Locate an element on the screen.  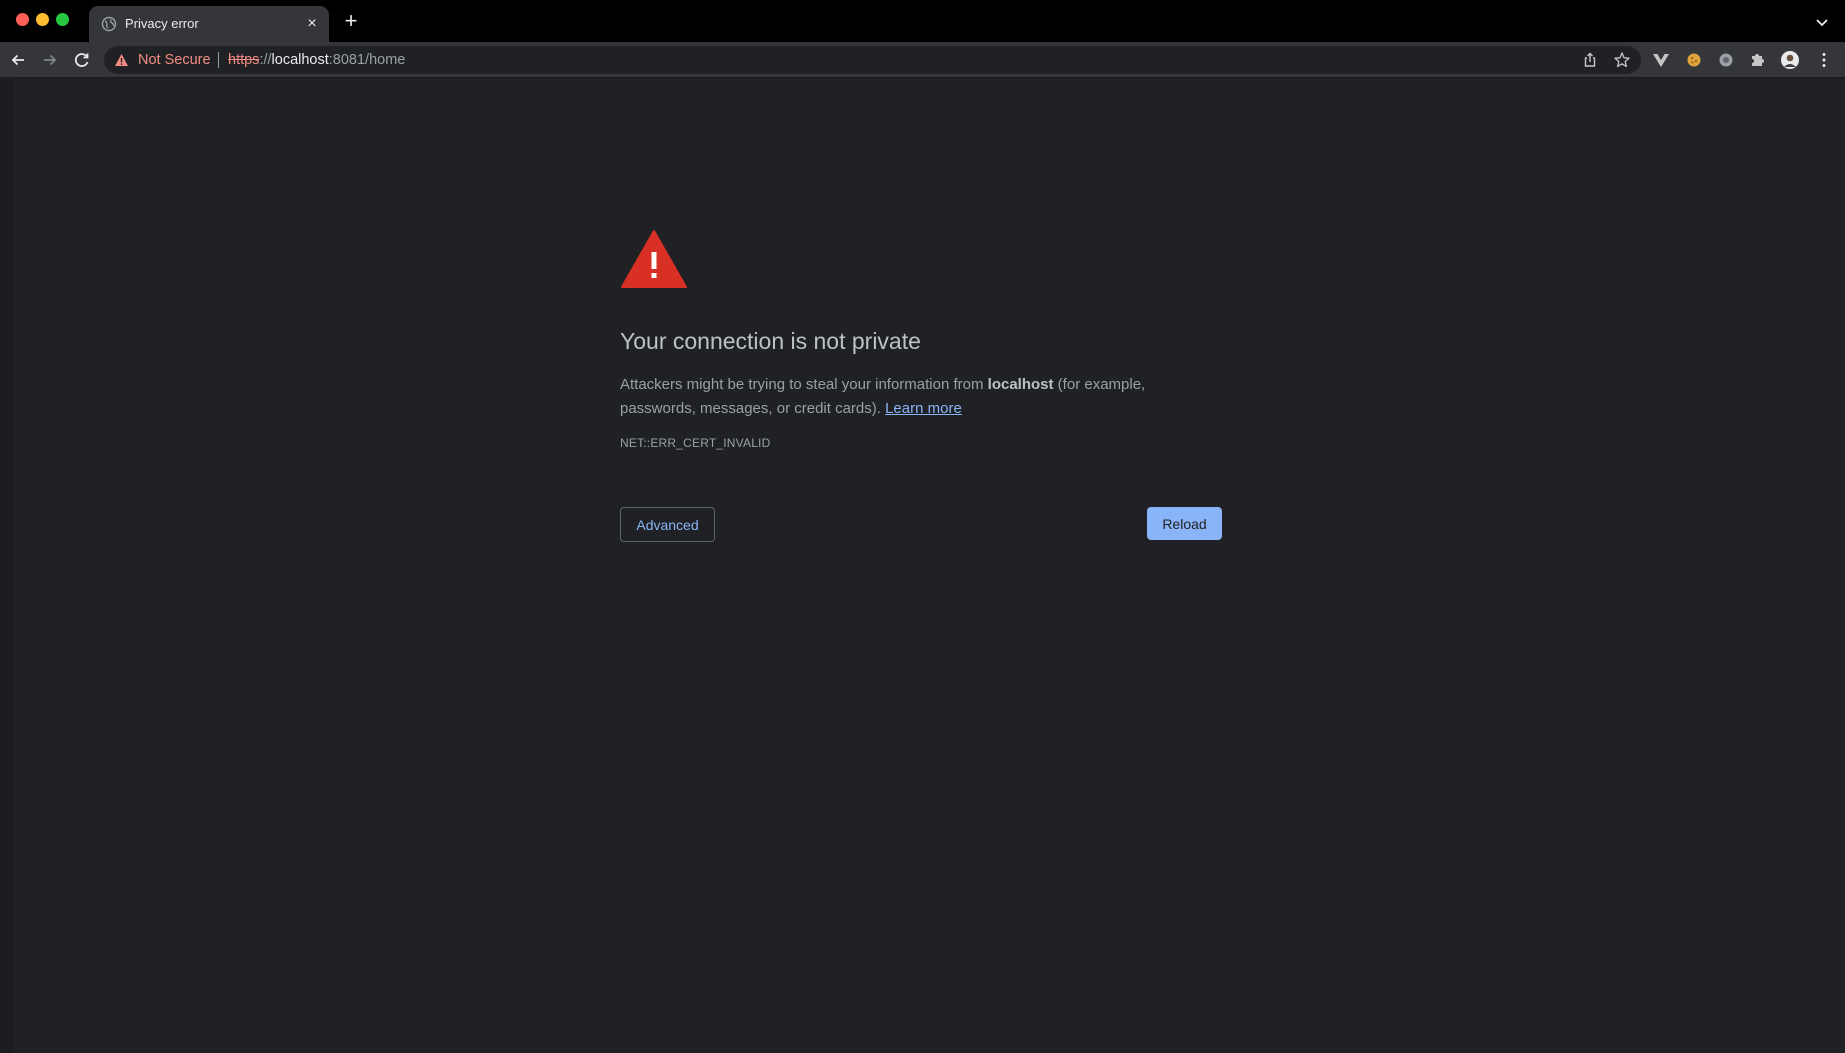
extension-gray is located at coordinates (1726, 60).